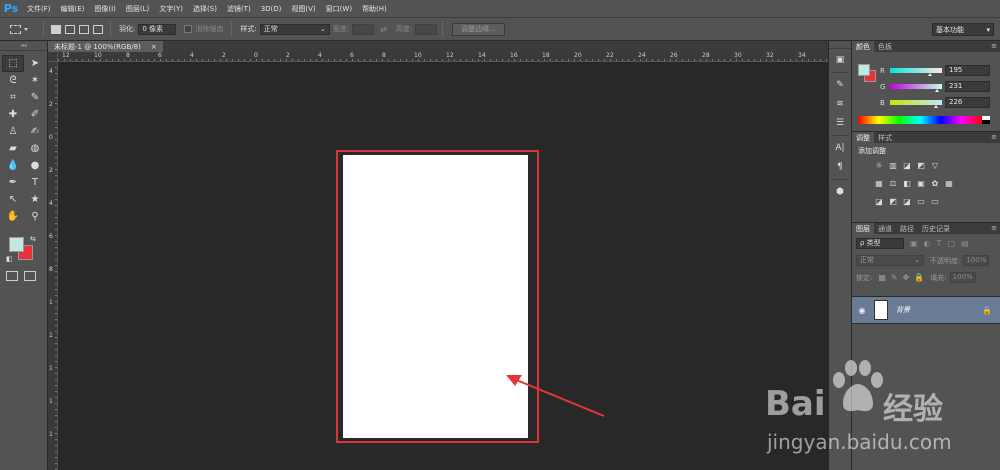 The height and width of the screenshot is (470, 1000). What do you see at coordinates (35, 114) in the screenshot?
I see `brush-tool-icon: ✐` at bounding box center [35, 114].